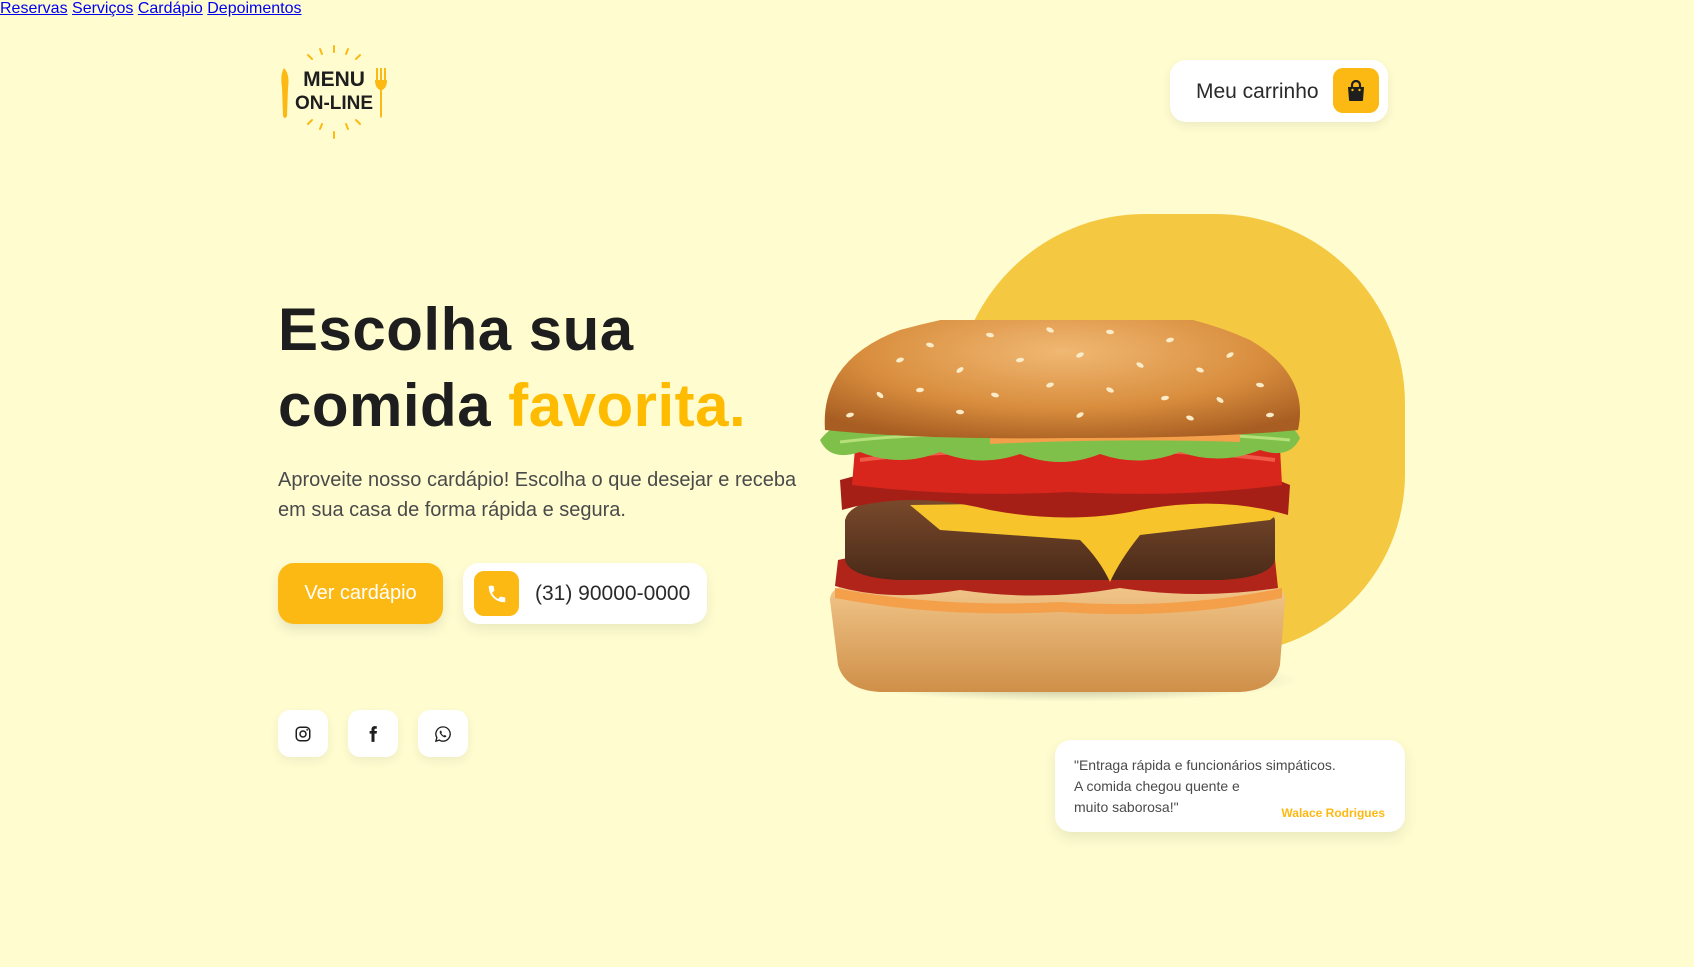 This screenshot has height=967, width=1694. I want to click on facebook-icon, so click(373, 733).